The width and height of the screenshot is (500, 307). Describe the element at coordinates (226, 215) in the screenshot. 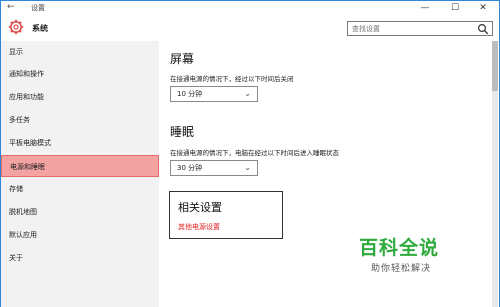

I see `related-settings-box: 相关设置 其他电源设置` at that location.